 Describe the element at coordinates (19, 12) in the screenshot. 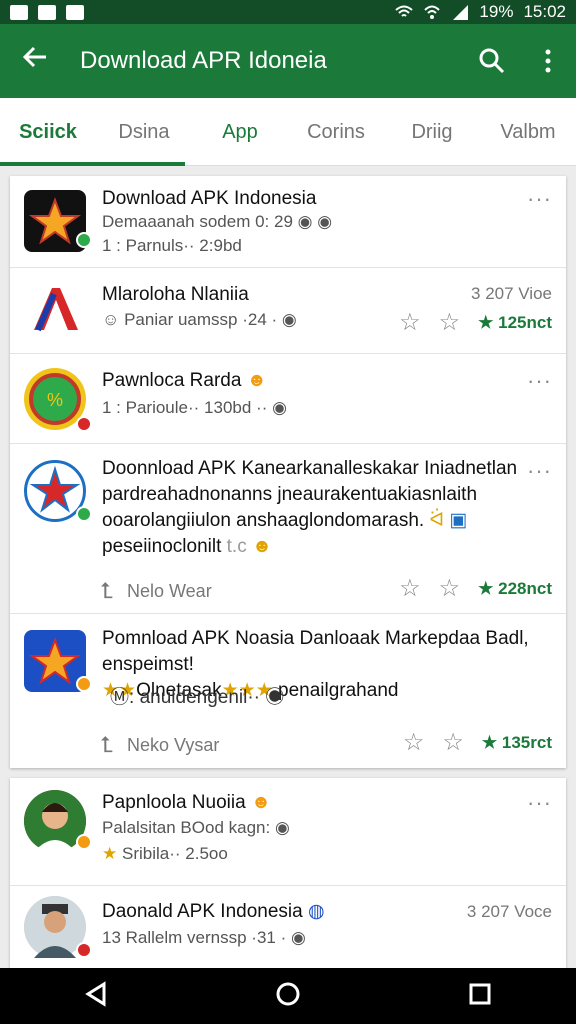

I see `image-notification-icon` at that location.